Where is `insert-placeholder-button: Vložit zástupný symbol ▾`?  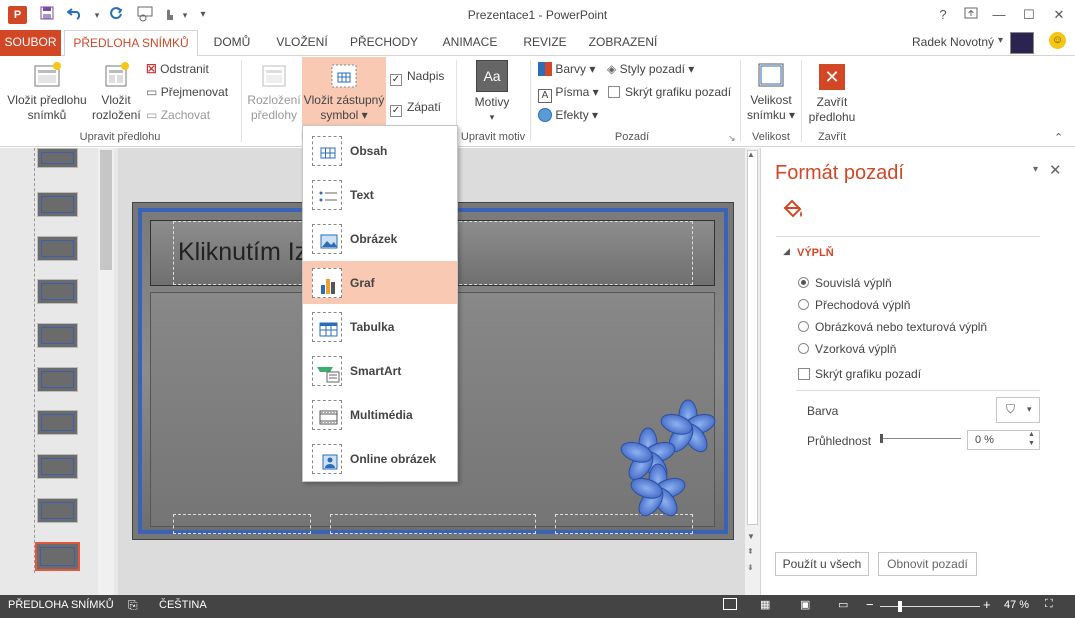 insert-placeholder-button: Vložit zástupný symbol ▾ is located at coordinates (344, 91).